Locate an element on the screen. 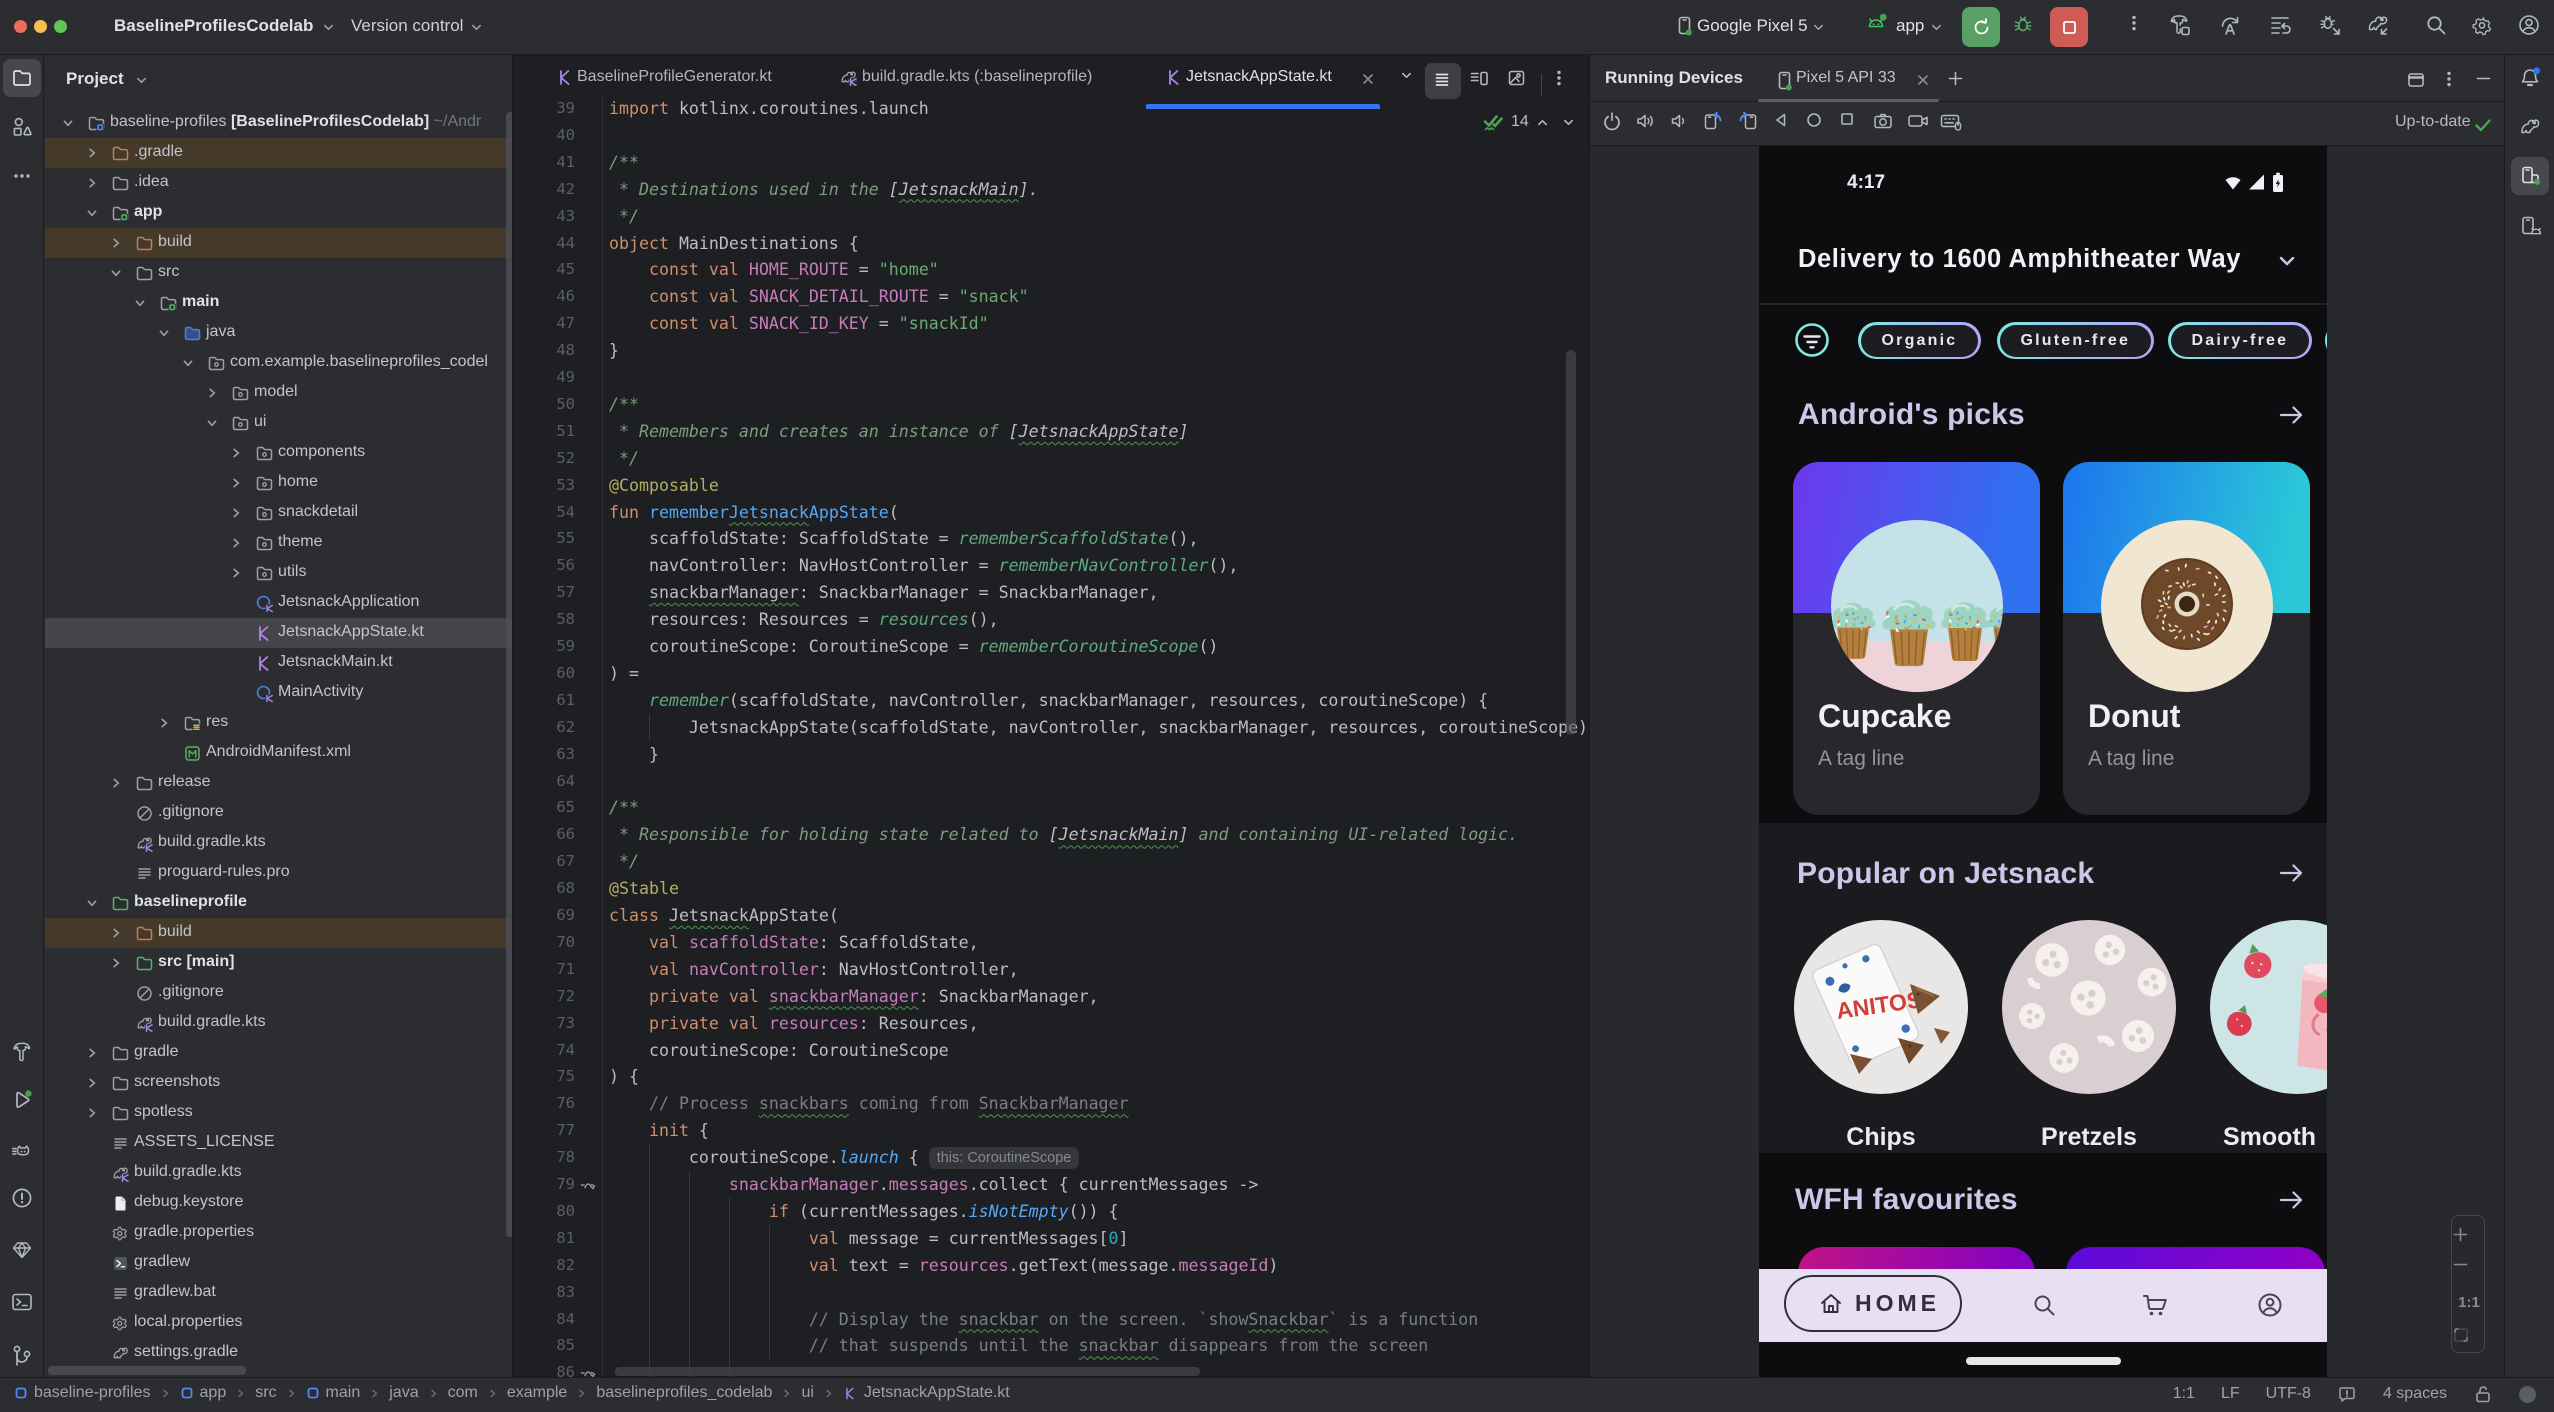  tree-item-.idea: .idea is located at coordinates (279, 183).